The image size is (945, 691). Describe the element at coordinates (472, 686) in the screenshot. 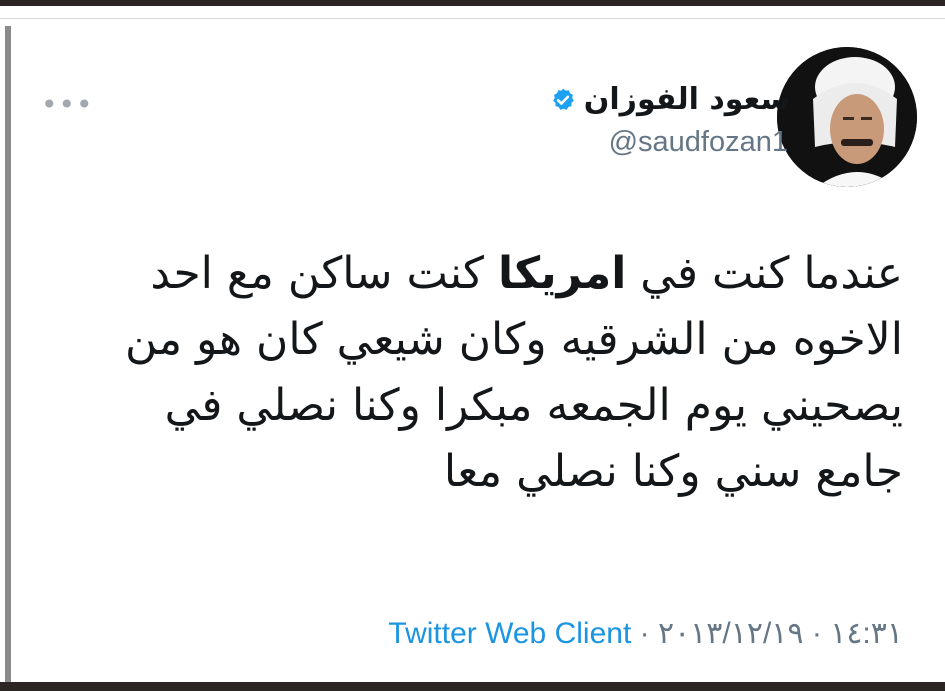

I see `bottom-border` at that location.